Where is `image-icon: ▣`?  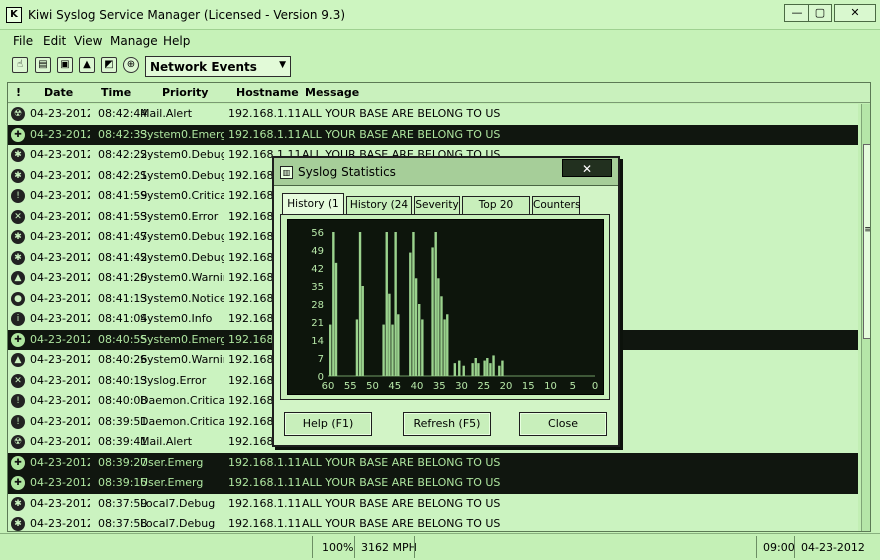
image-icon: ▣ is located at coordinates (65, 65).